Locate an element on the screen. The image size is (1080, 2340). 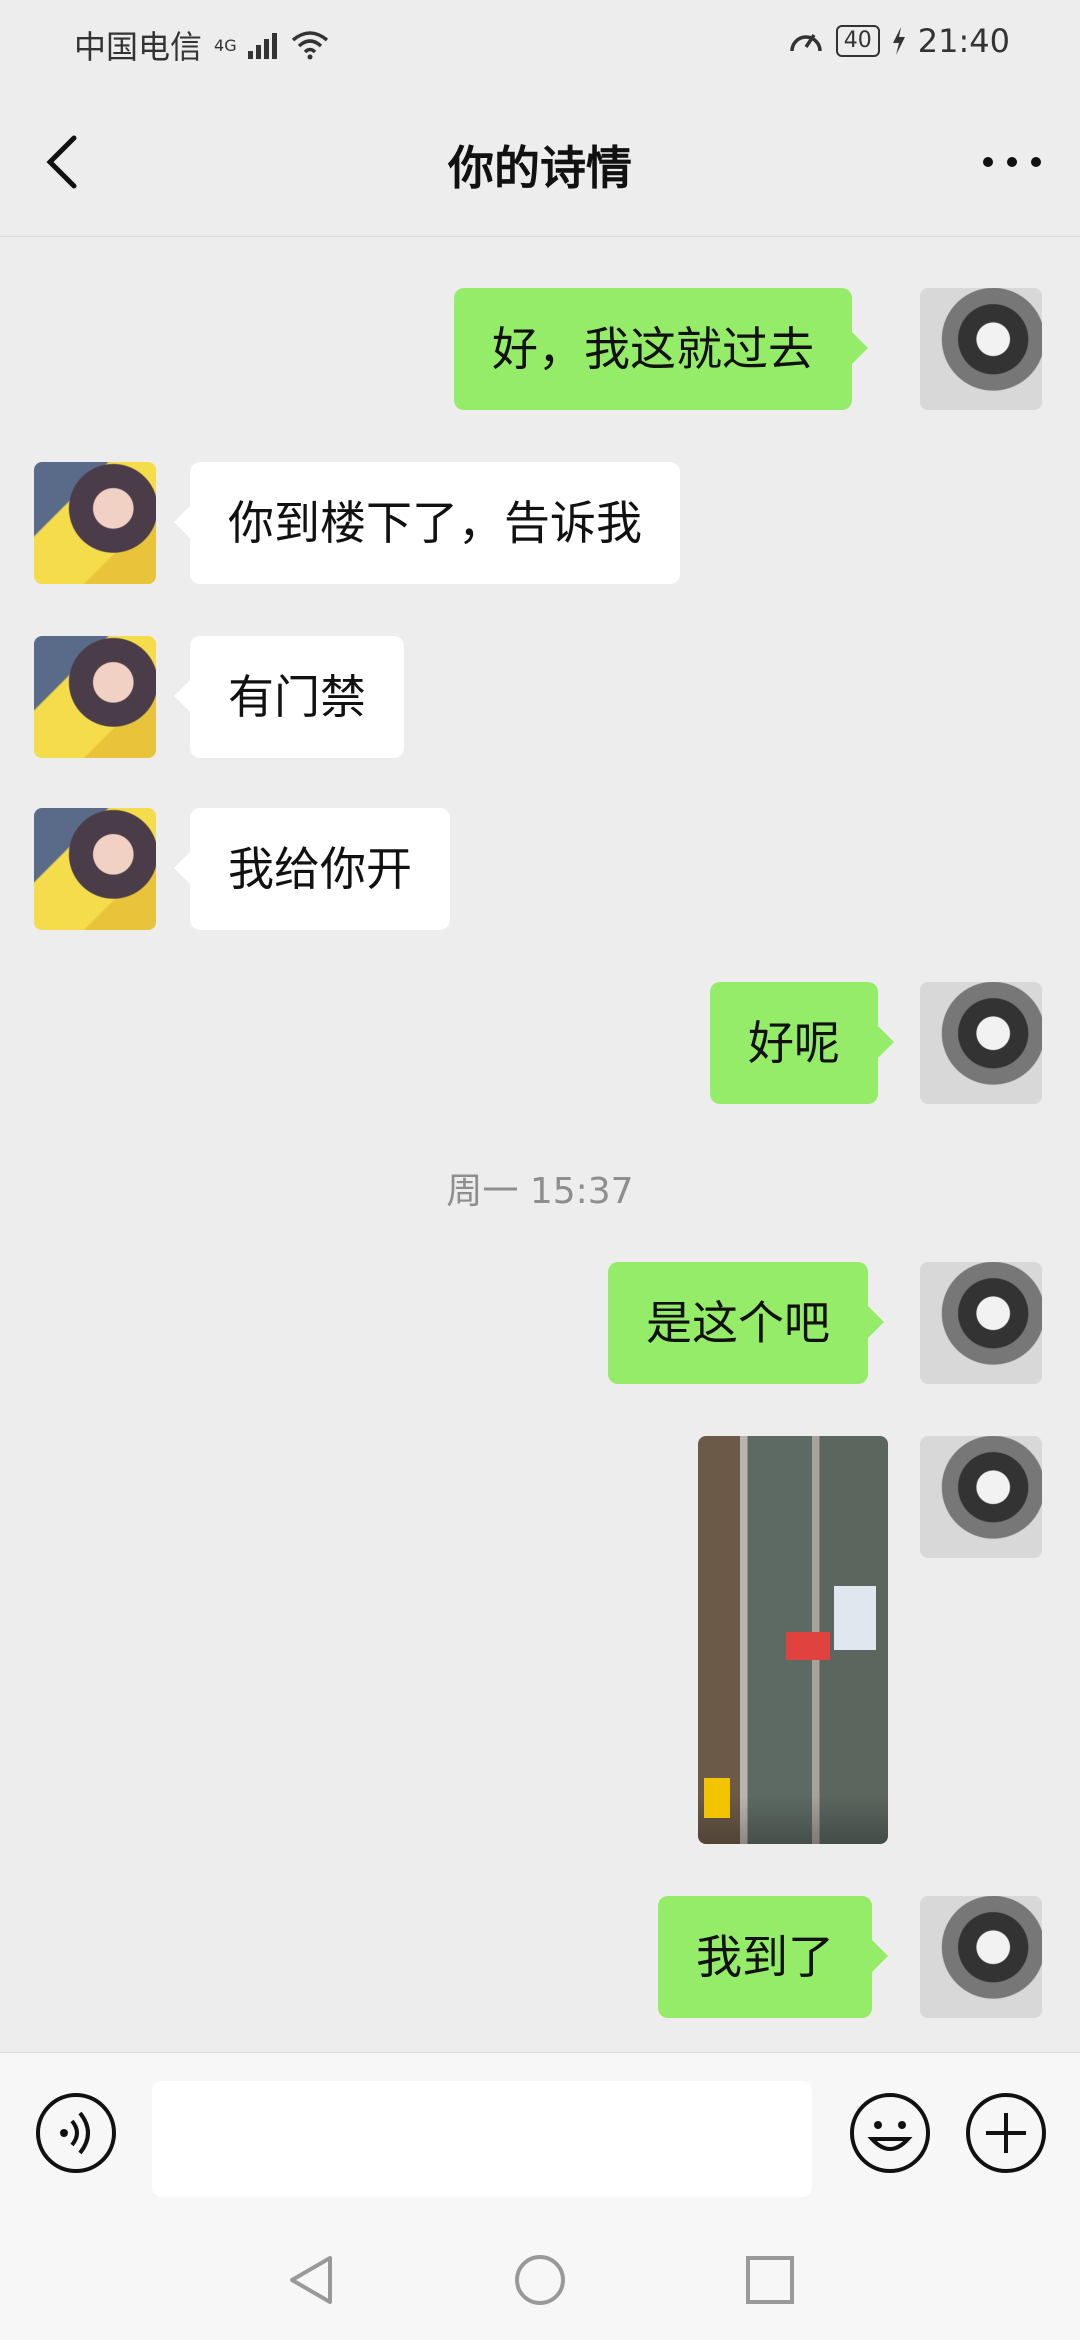
clock-time: 21:40 is located at coordinates (963, 41).